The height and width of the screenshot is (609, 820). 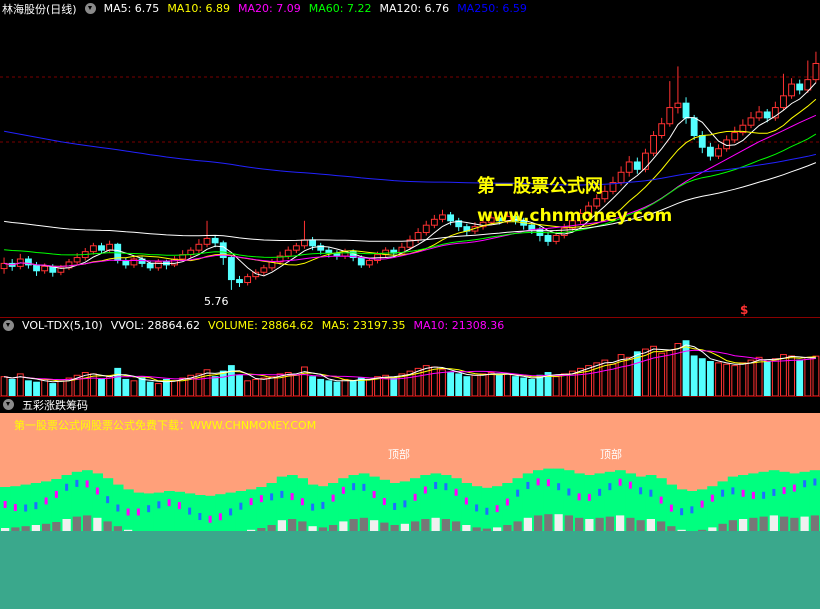 I want to click on ma5-label: MA5: 6.75, so click(x=131, y=8).